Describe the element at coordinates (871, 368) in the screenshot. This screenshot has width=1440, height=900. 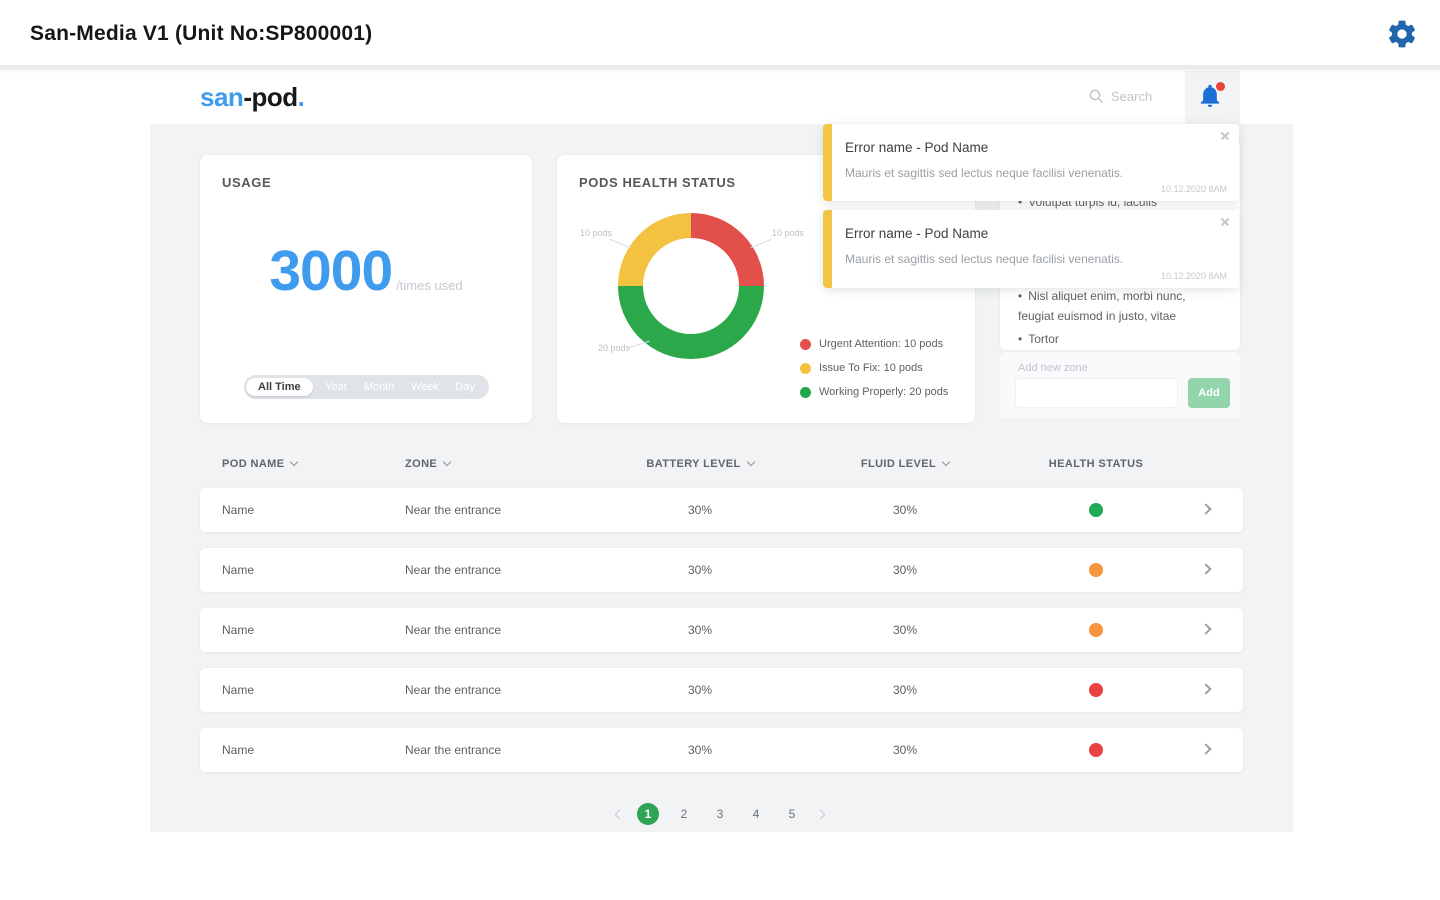
I see `legend-label: Issue To Fix: 10 pods` at that location.